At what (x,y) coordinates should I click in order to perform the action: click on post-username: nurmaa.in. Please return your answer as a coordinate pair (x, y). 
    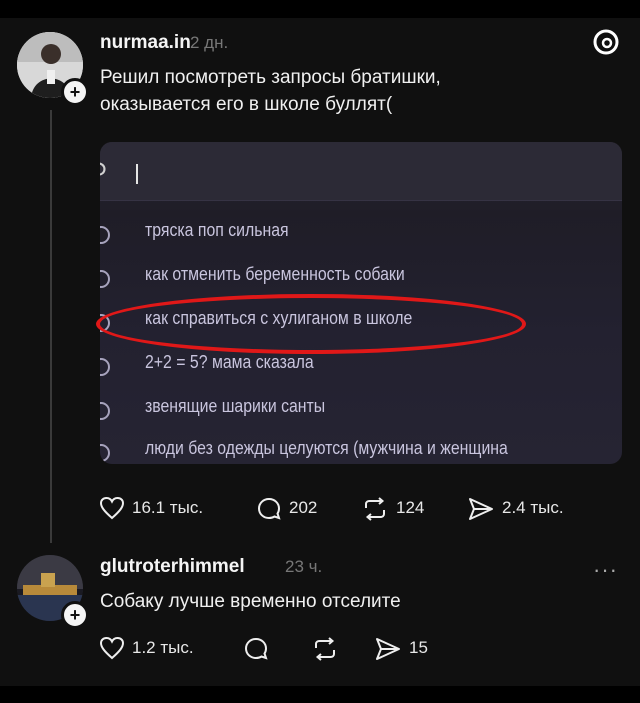
    Looking at the image, I should click on (145, 43).